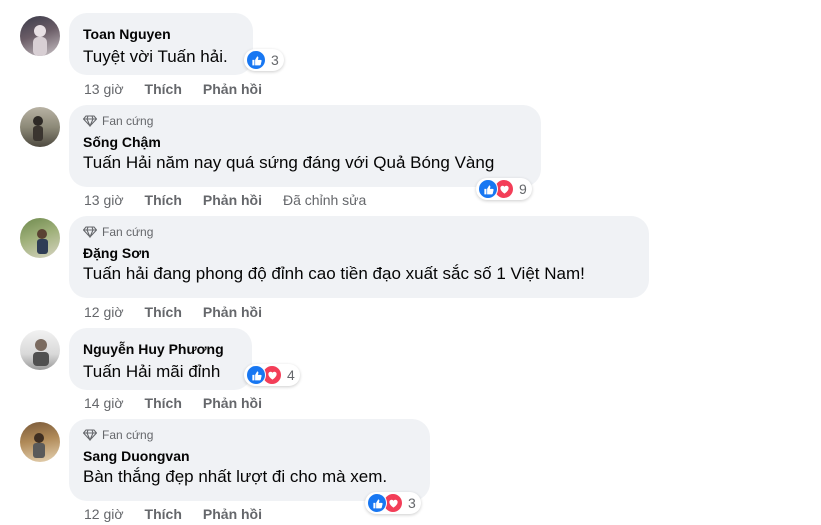 This screenshot has width=821, height=525. Describe the element at coordinates (183, 403) in the screenshot. I see `comment-actions: 14 giờ Thích Phản hồi` at that location.